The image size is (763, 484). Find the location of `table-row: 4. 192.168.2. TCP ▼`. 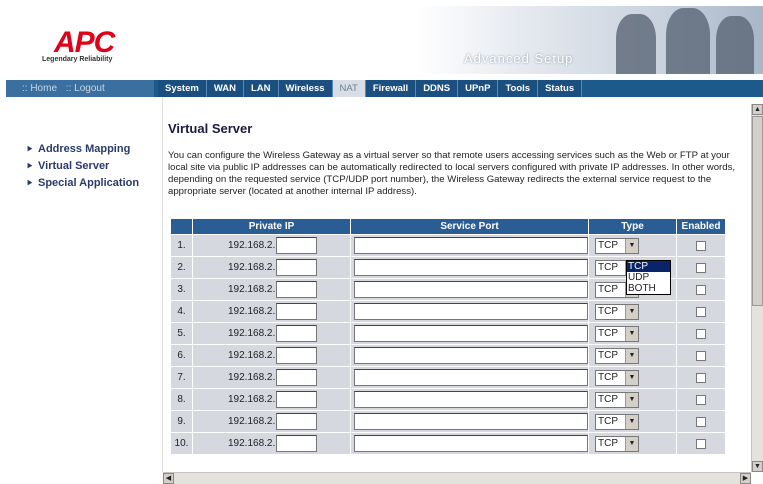

table-row: 4. 192.168.2. TCP ▼ is located at coordinates (448, 311).